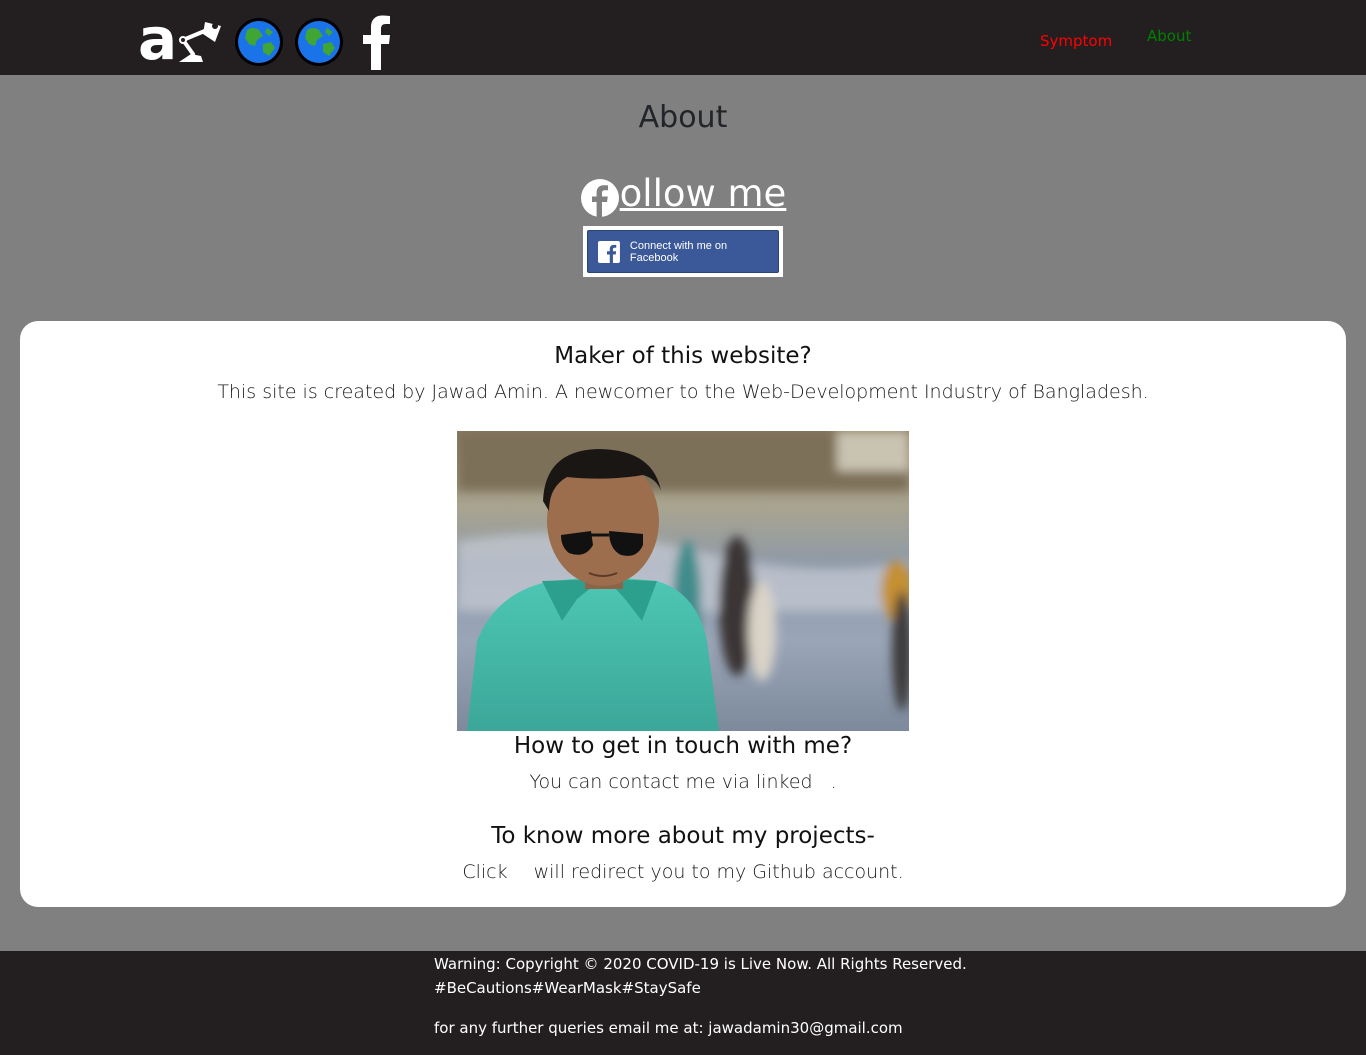 This screenshot has height=1055, width=1366. I want to click on nav-link-symptom: Symptom, so click(1076, 41).